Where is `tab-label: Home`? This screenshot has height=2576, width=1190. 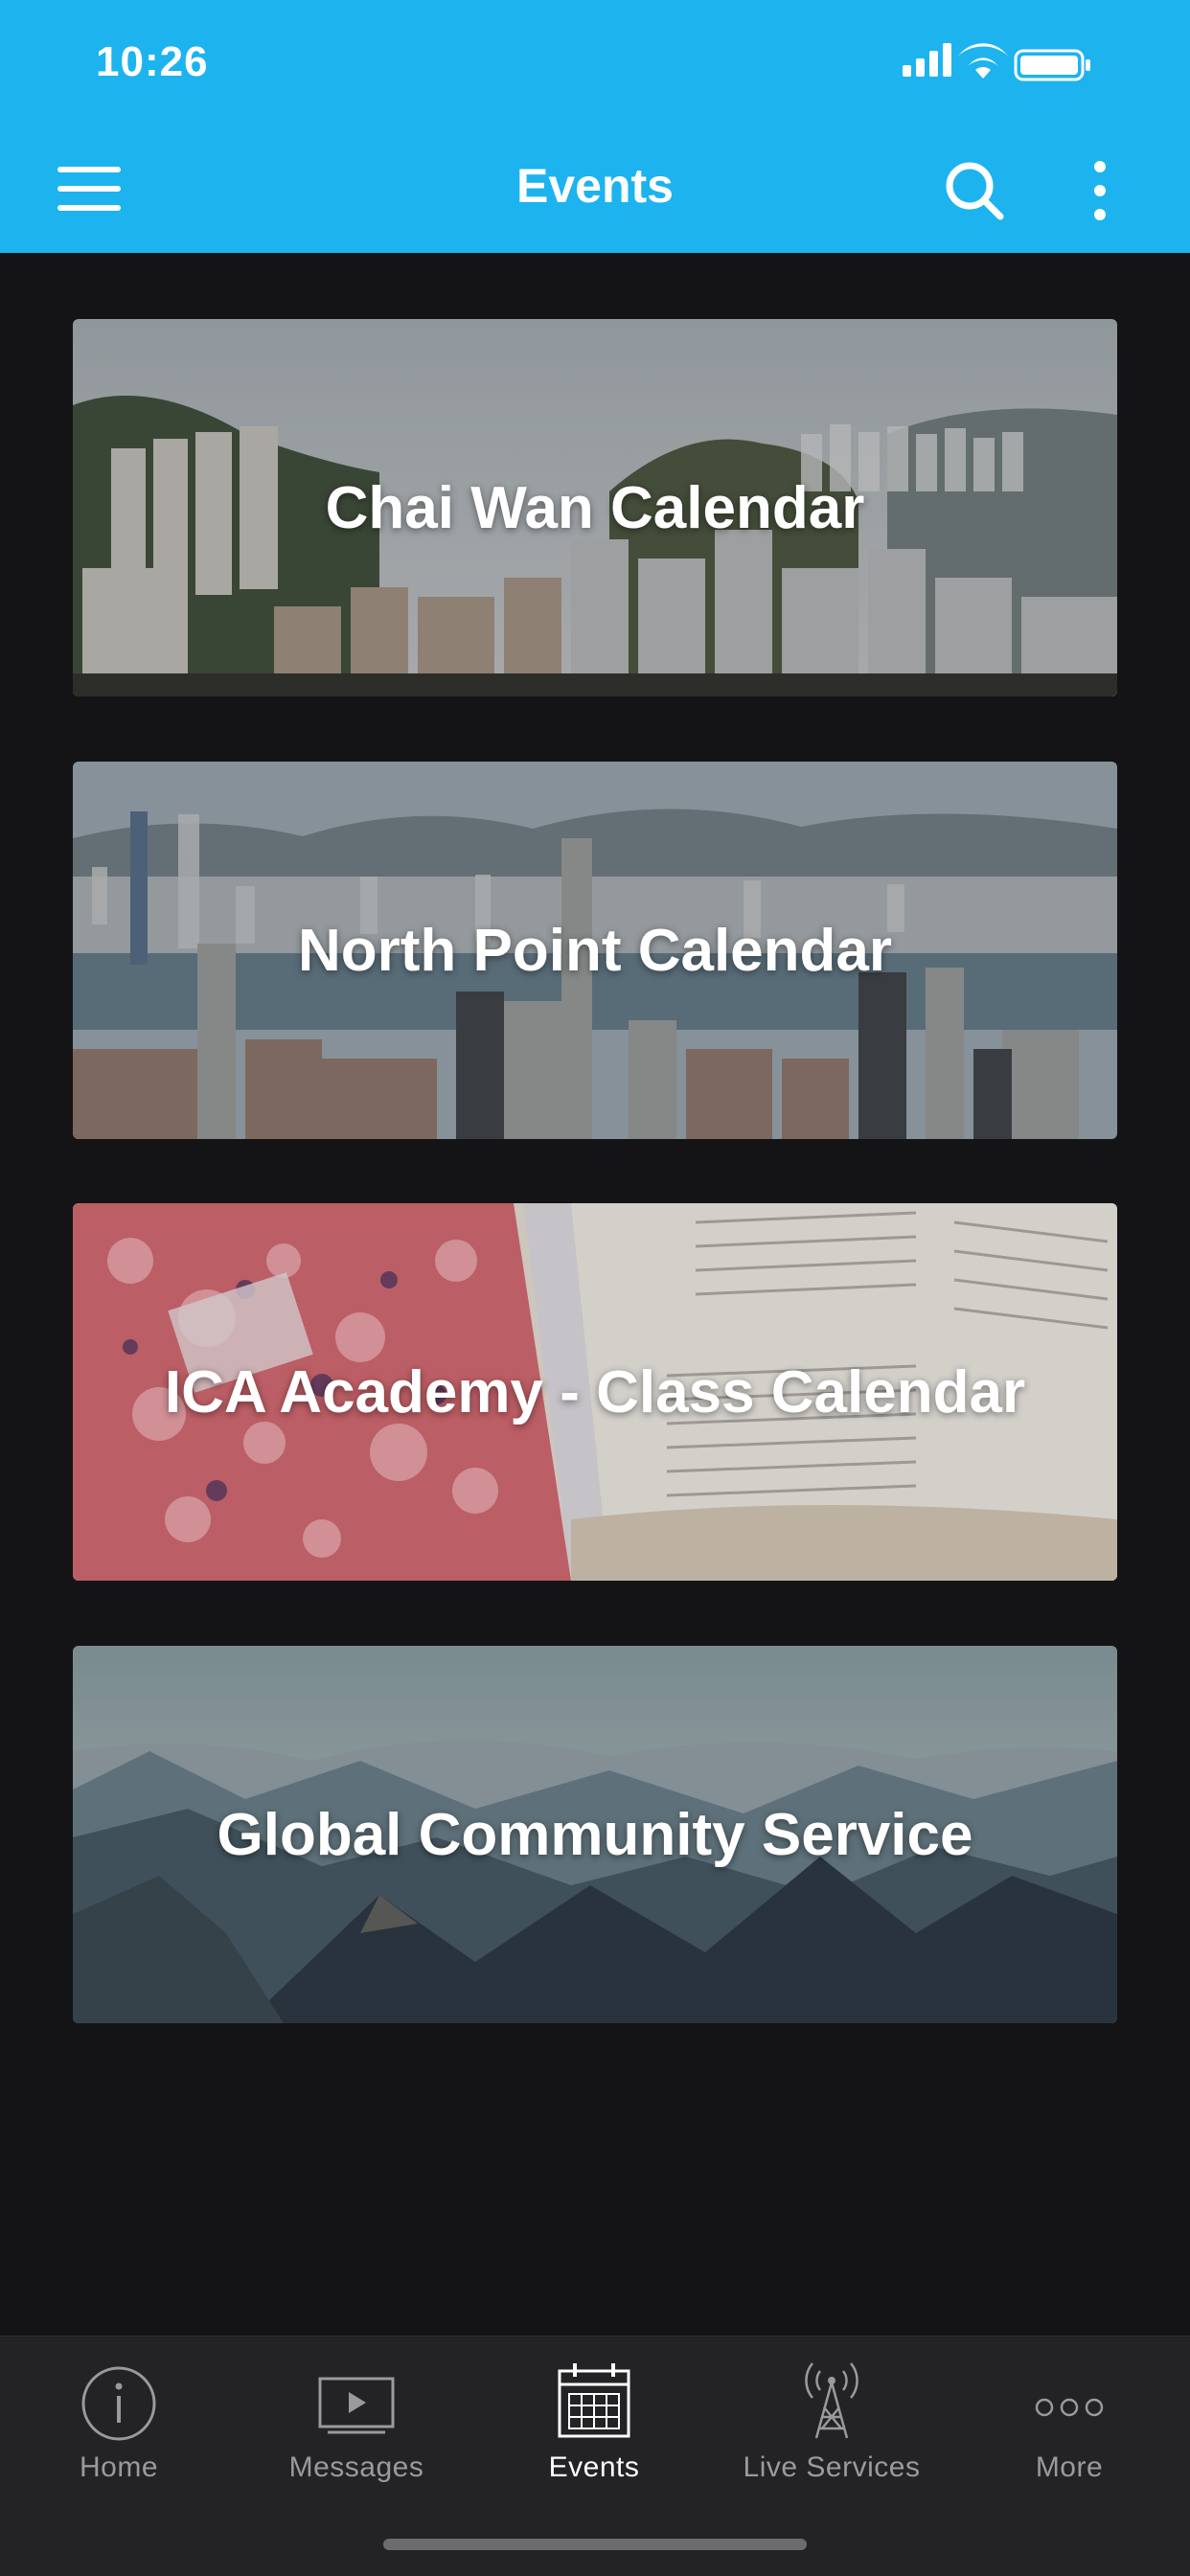
tab-label: Home is located at coordinates (119, 2467).